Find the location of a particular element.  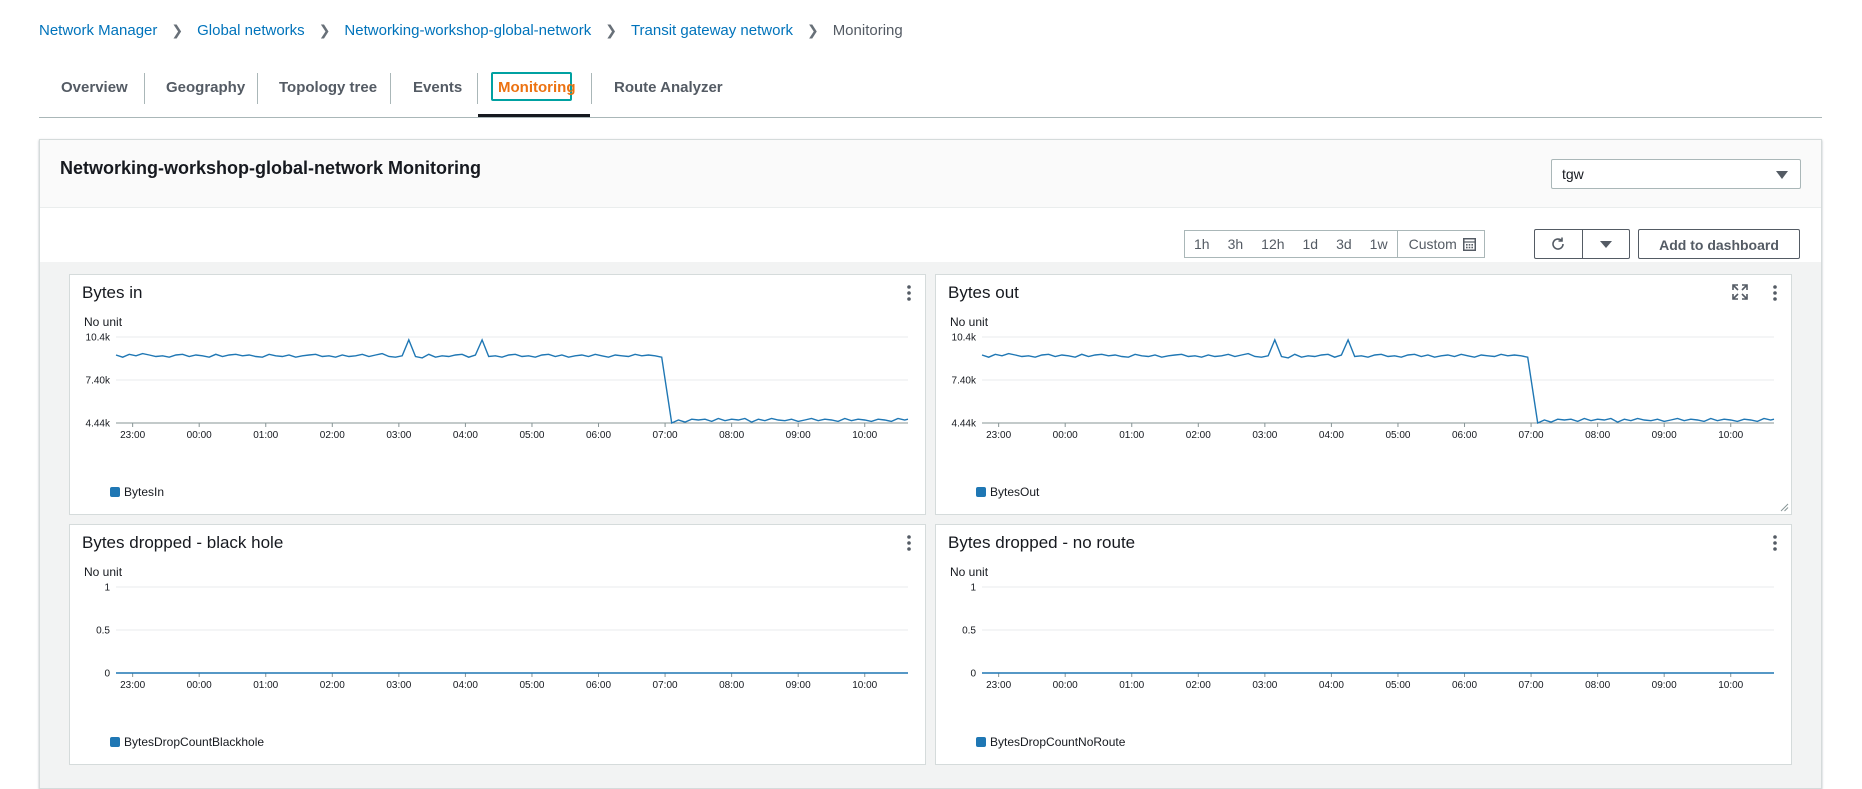

x-tick-label: 04:00 is located at coordinates (1331, 435).